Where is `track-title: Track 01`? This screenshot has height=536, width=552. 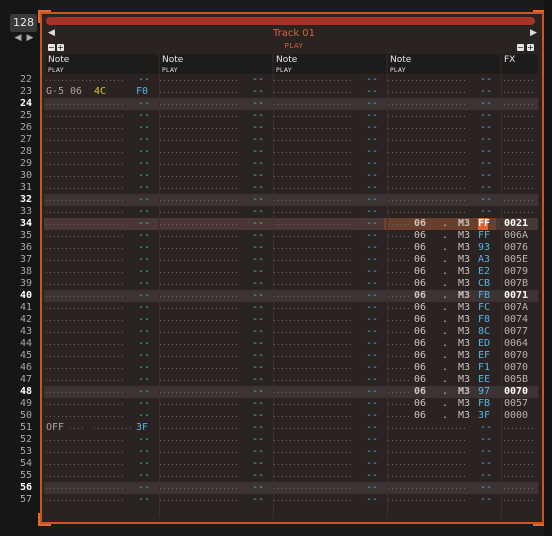
track-title: Track 01 is located at coordinates (294, 33).